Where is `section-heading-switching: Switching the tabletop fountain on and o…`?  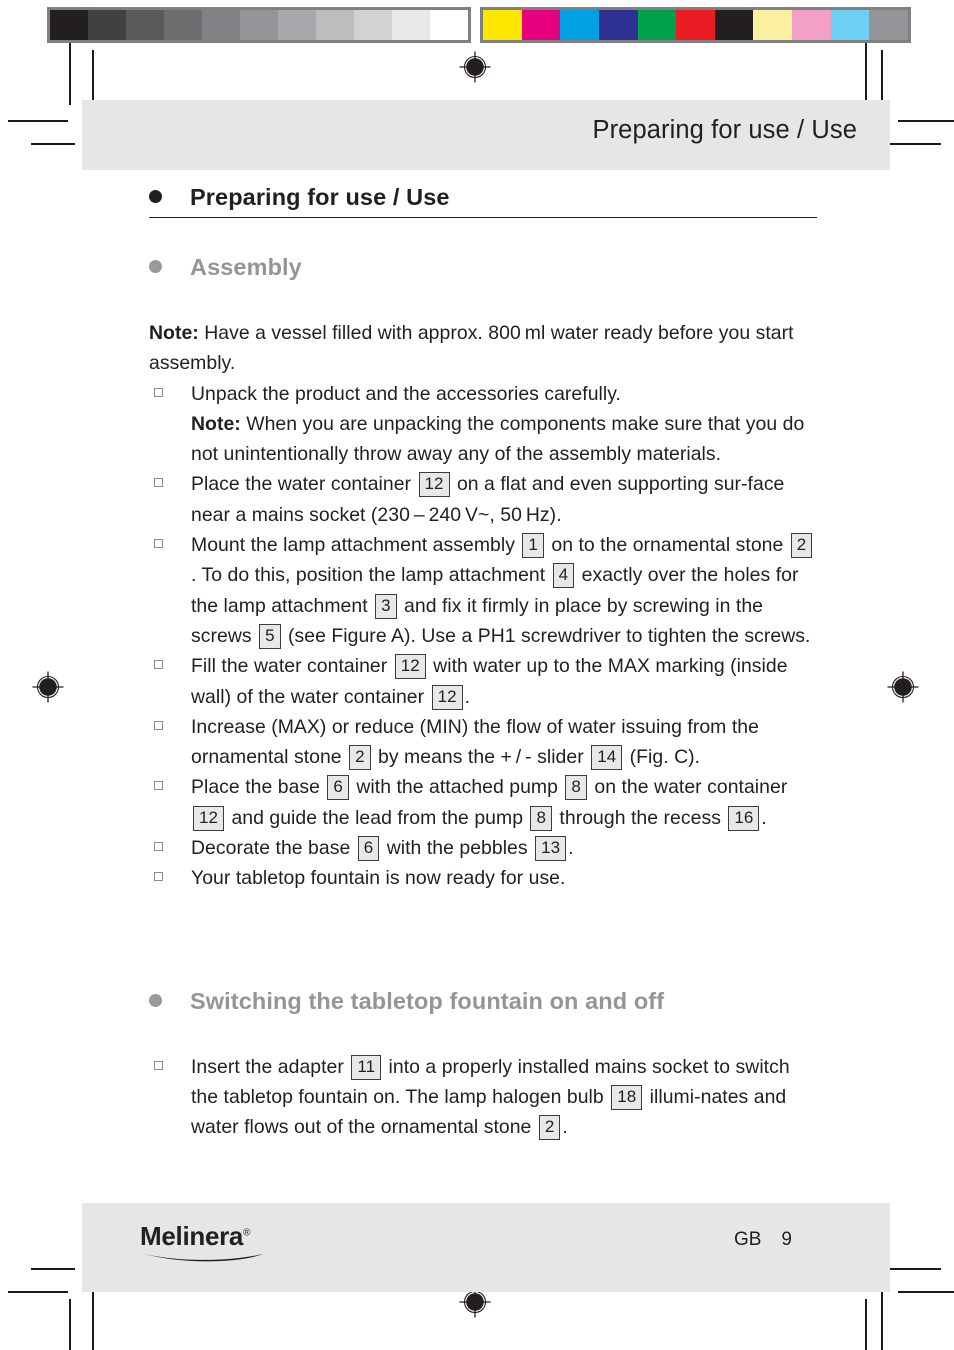 section-heading-switching: Switching the tabletop fountain on and o… is located at coordinates (483, 1001).